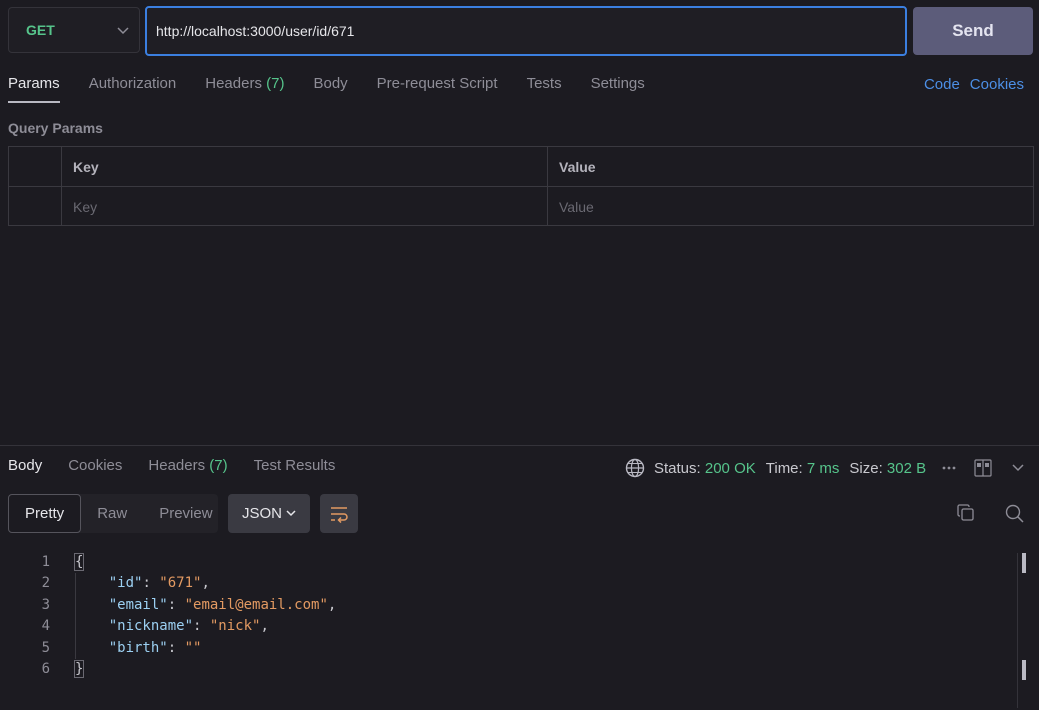  I want to click on code-line: 1 {, so click(507, 562).